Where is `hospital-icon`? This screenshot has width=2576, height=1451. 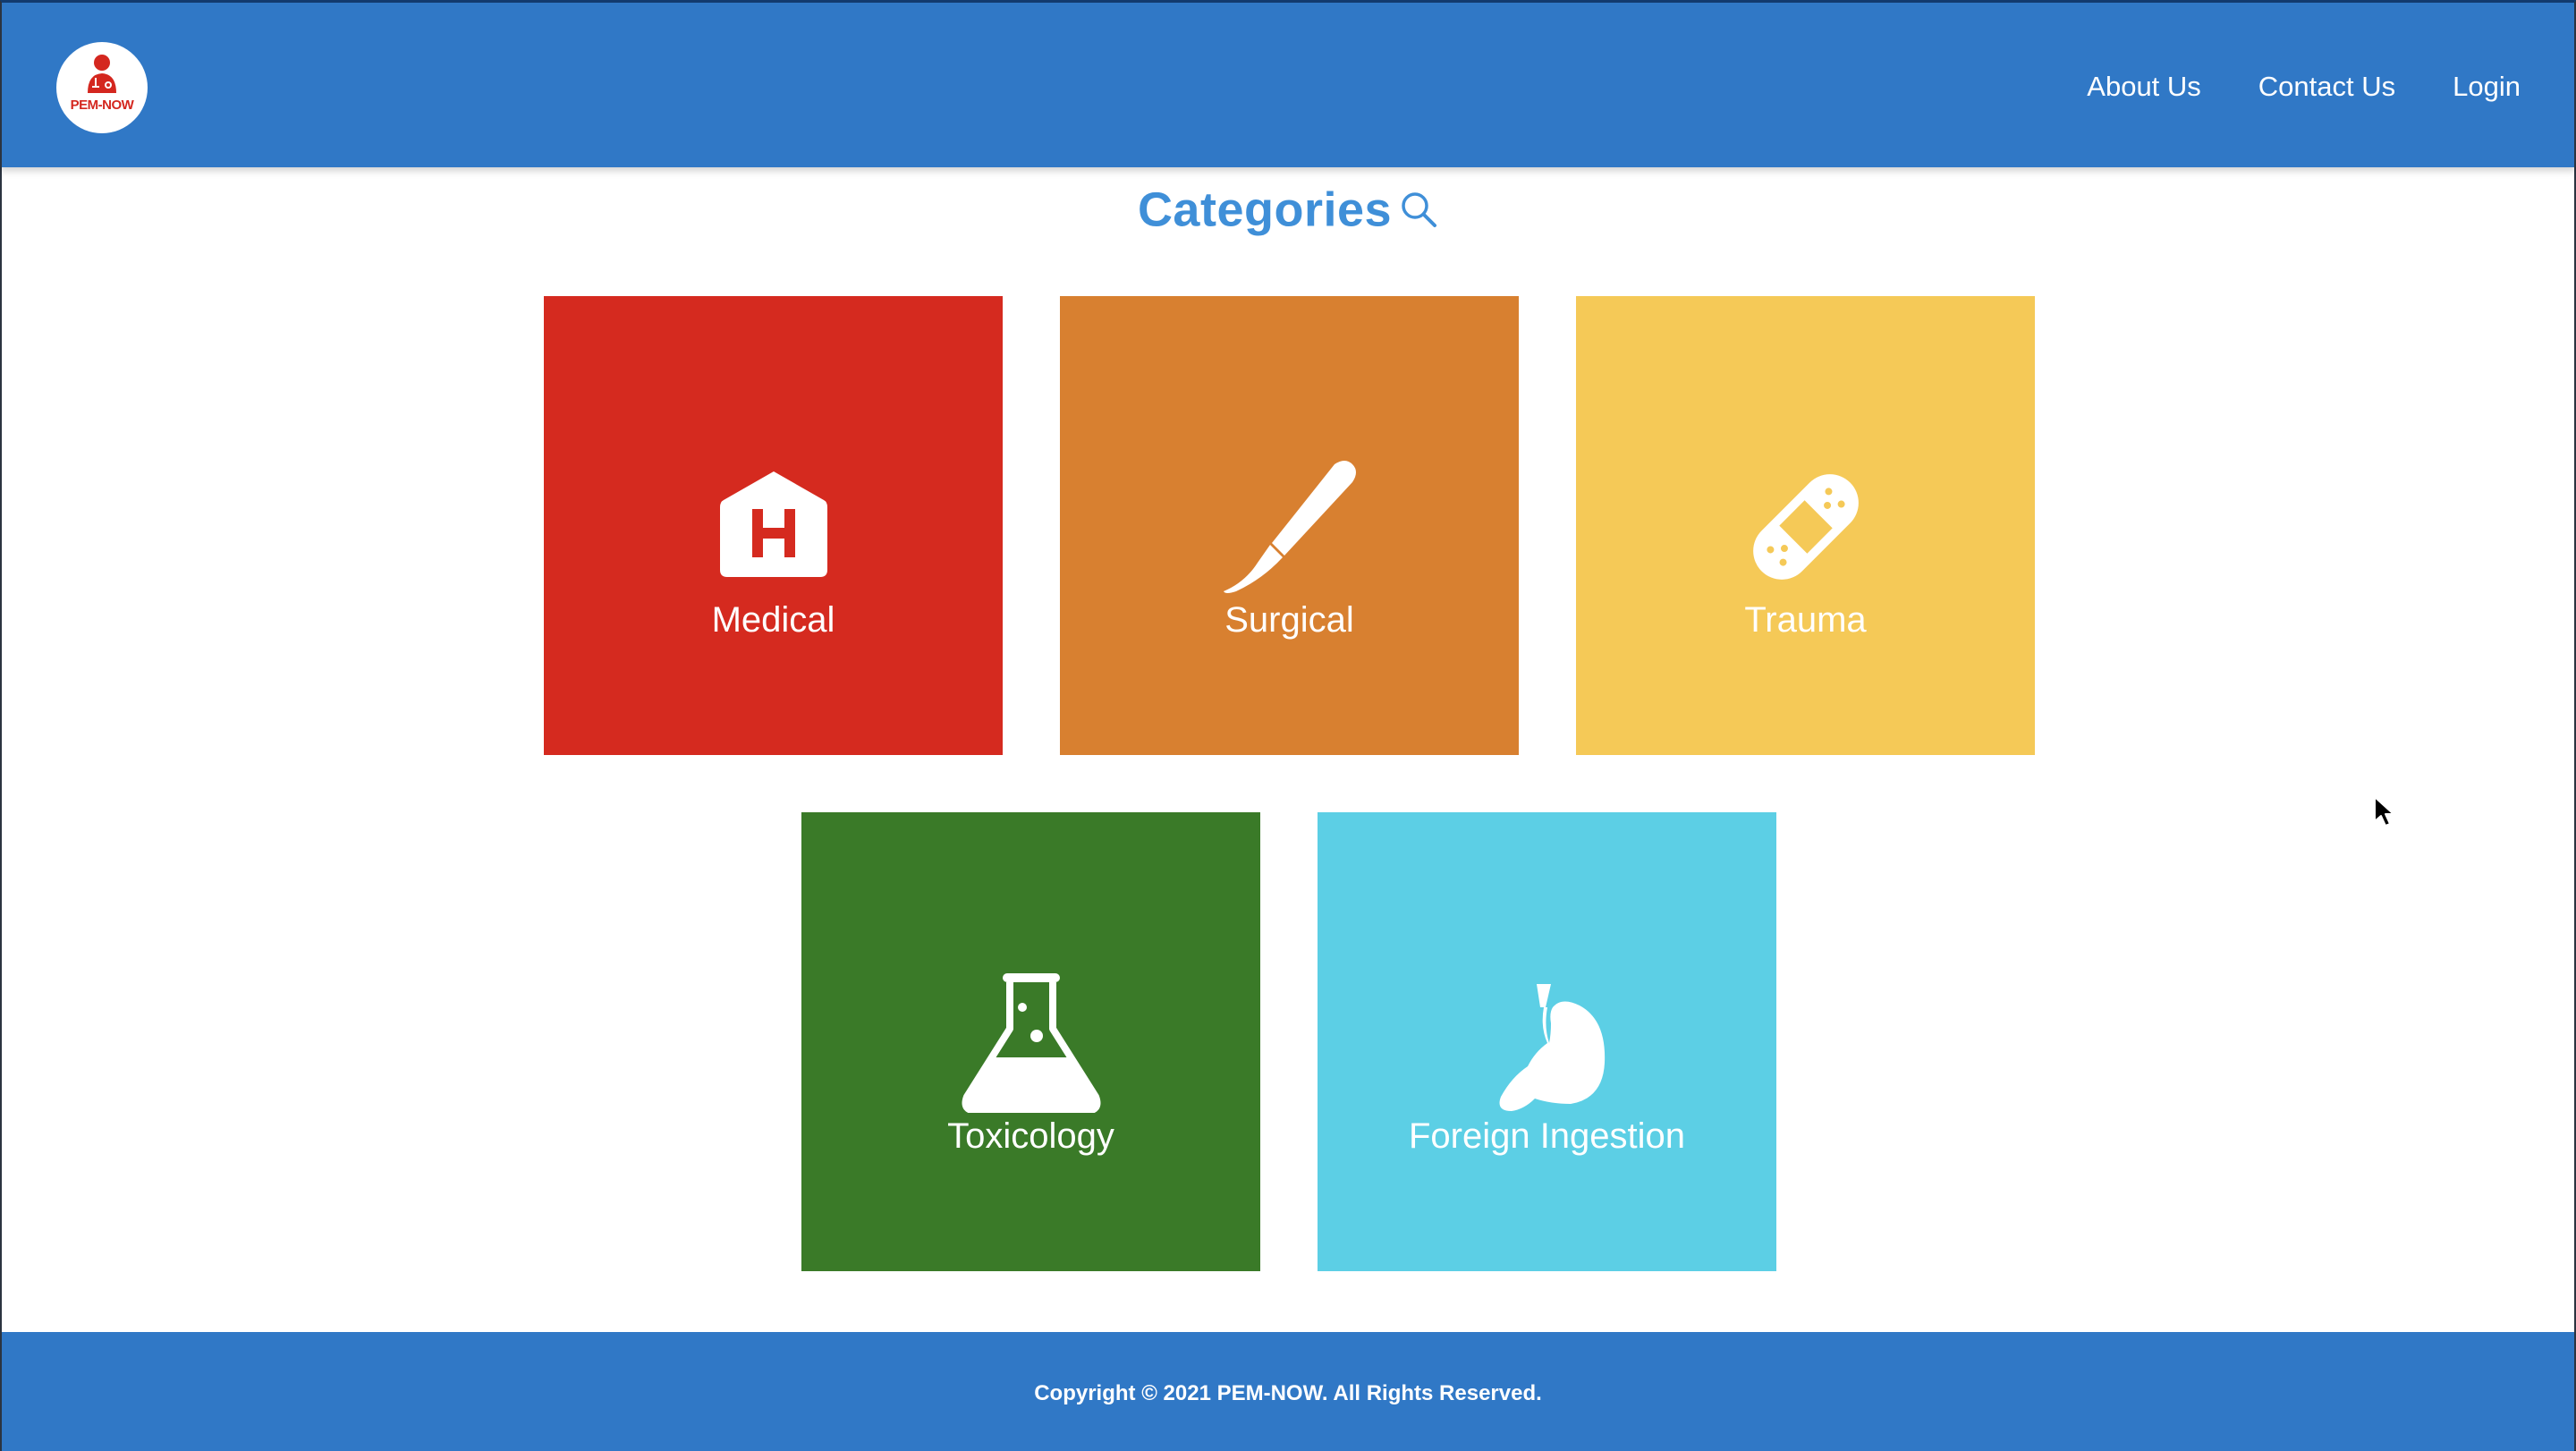 hospital-icon is located at coordinates (773, 524).